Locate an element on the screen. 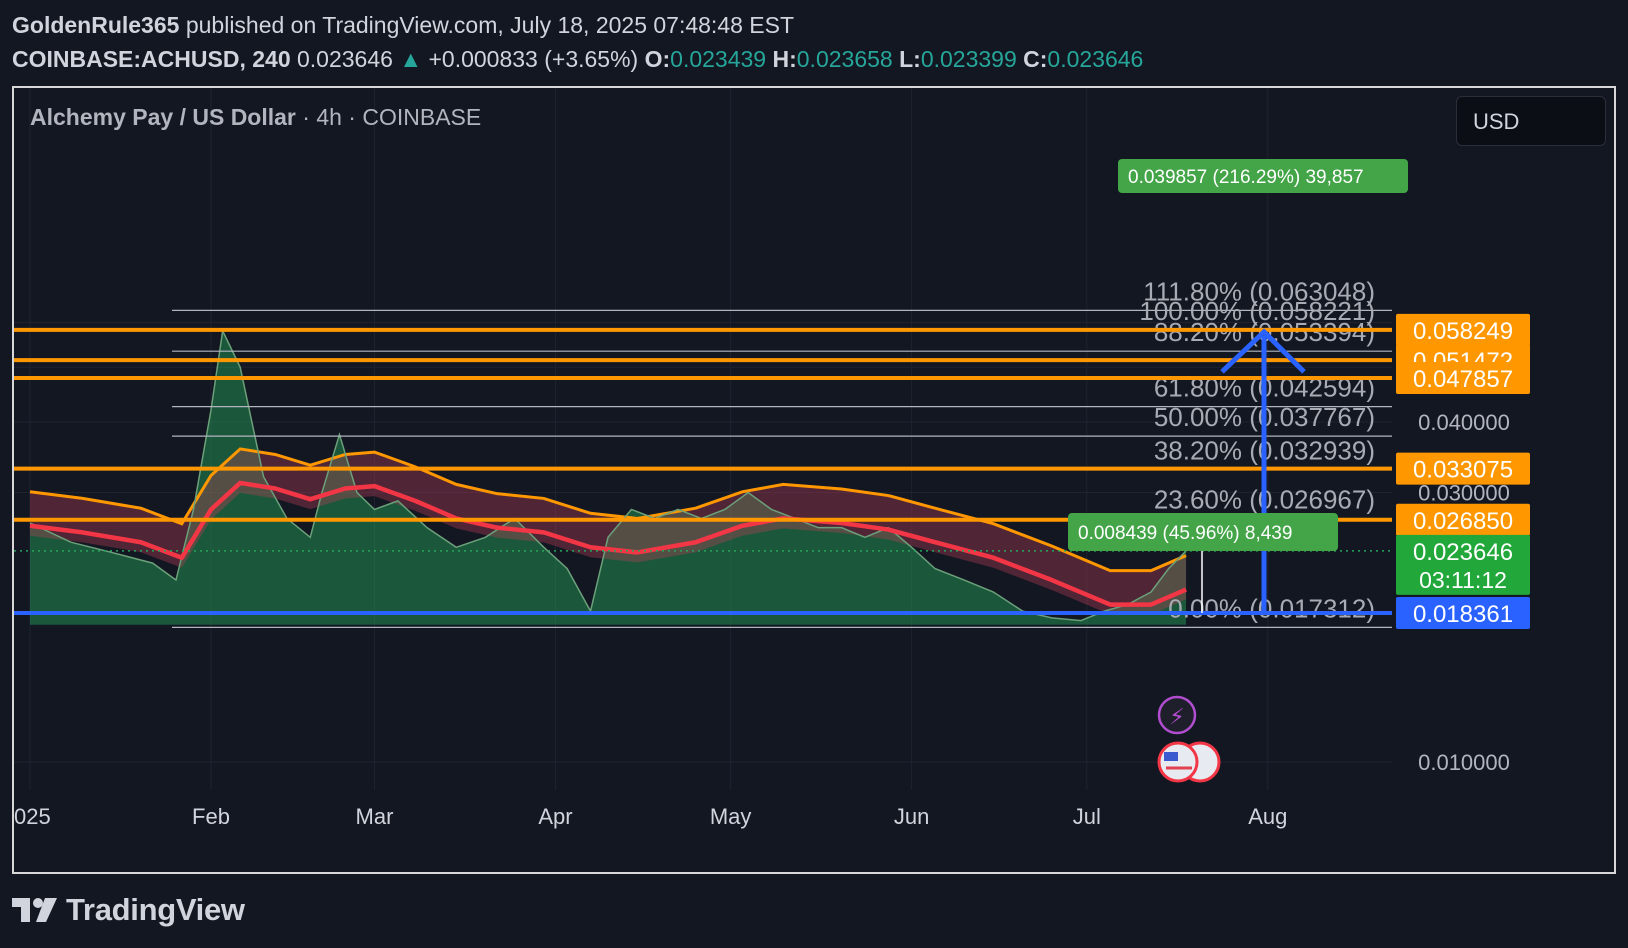  x-tick-label: Jul is located at coordinates (1087, 816).